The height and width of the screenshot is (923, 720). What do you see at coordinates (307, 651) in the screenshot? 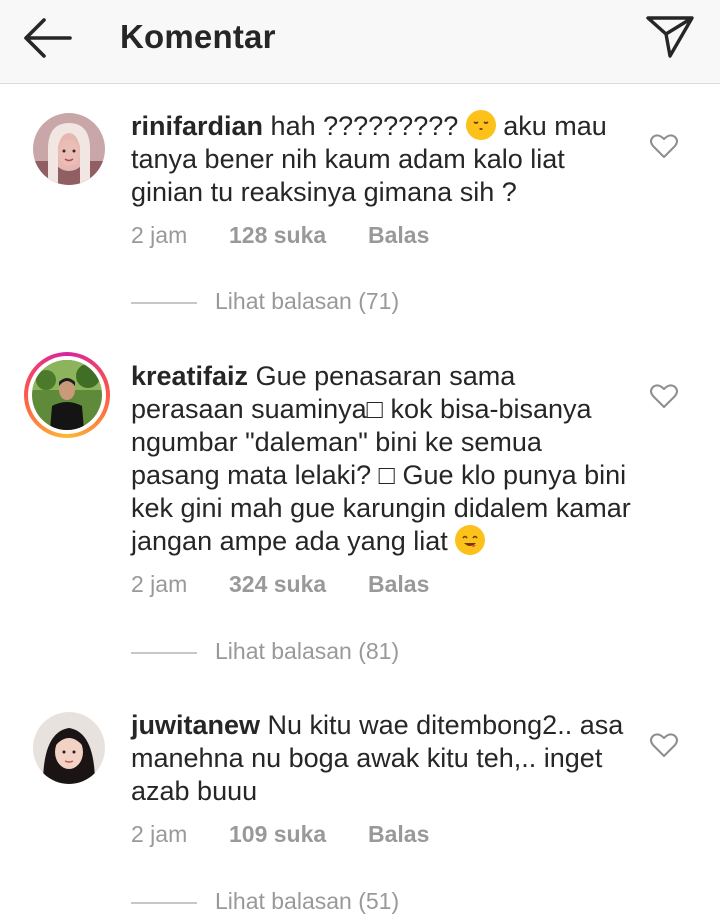
I see `view-replies-label: Lihat balasan (81)` at bounding box center [307, 651].